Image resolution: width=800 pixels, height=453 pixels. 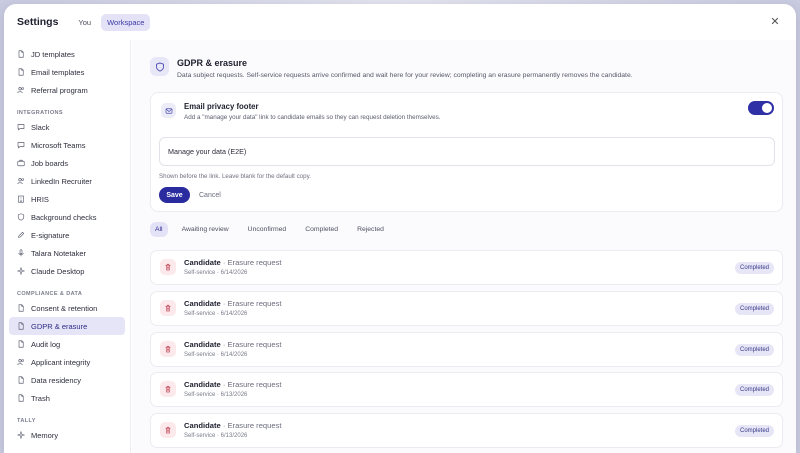 What do you see at coordinates (67, 199) in the screenshot?
I see `sidebar-item-hris: HRIS` at bounding box center [67, 199].